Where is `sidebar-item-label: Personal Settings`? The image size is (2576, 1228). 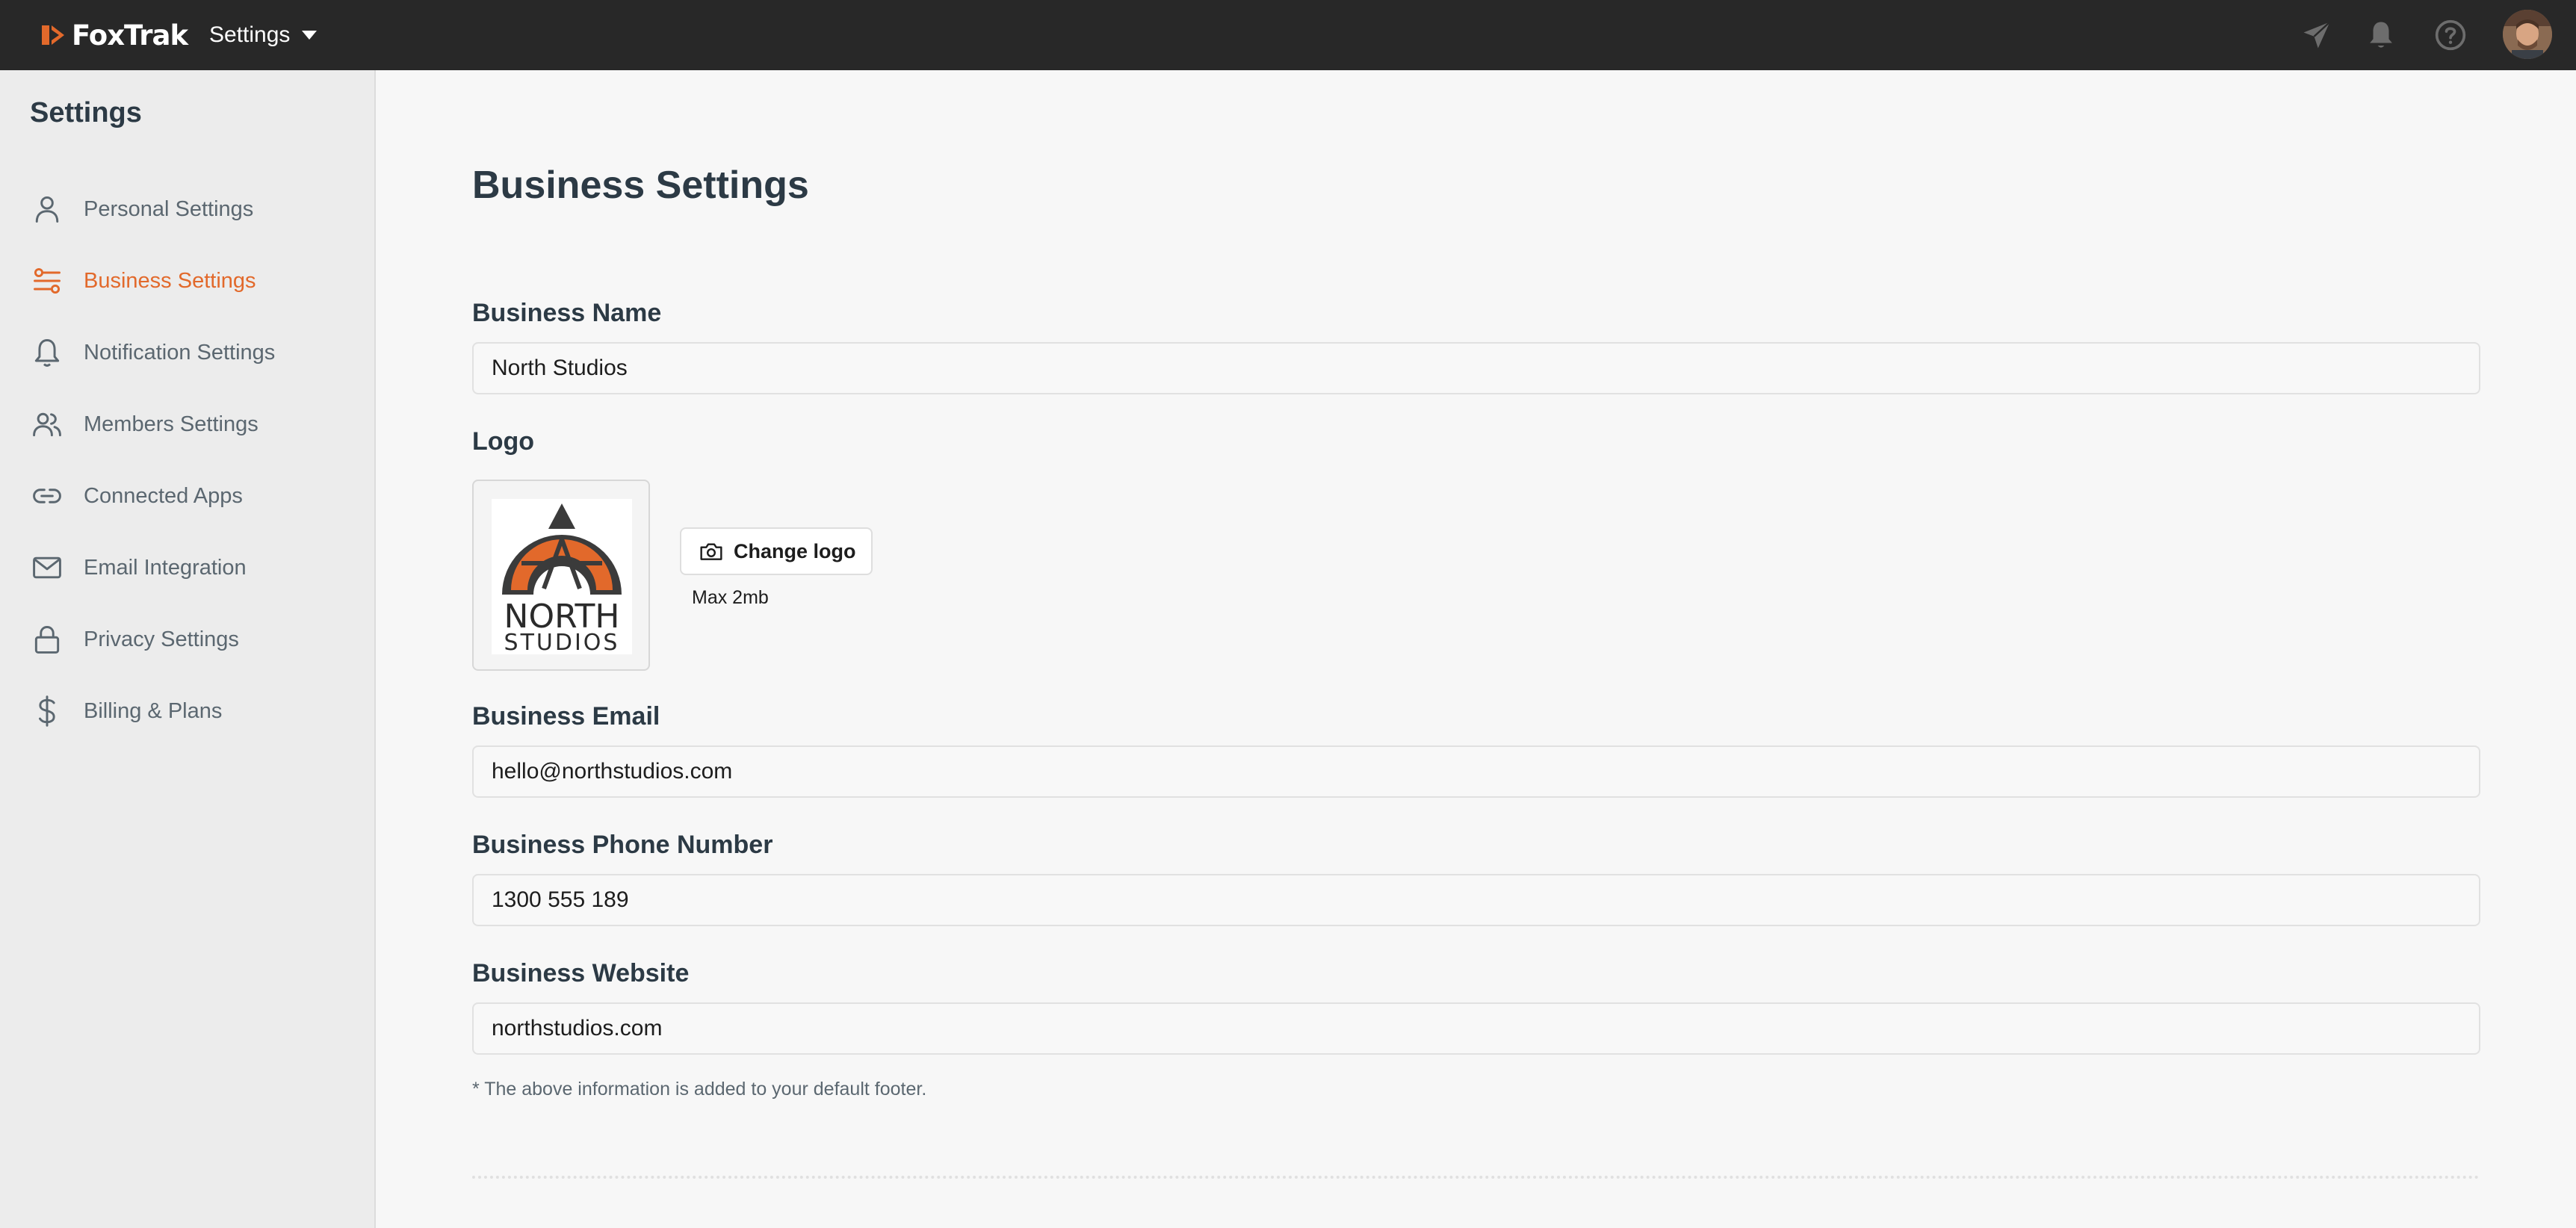
sidebar-item-label: Personal Settings is located at coordinates (169, 208).